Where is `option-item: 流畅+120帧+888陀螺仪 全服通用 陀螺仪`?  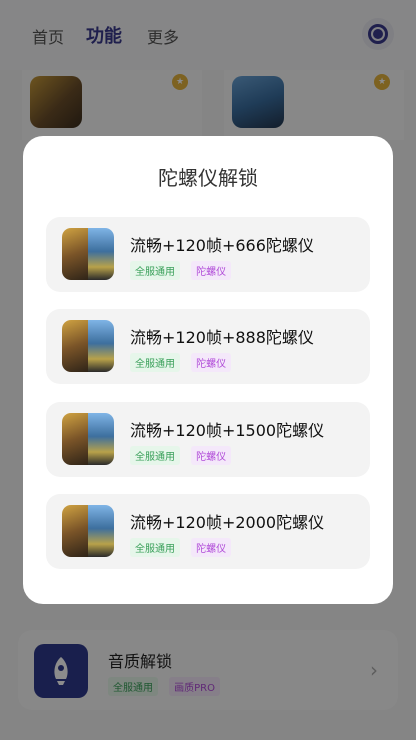
option-item: 流畅+120帧+888陀螺仪 全服通用 陀螺仪 is located at coordinates (208, 346).